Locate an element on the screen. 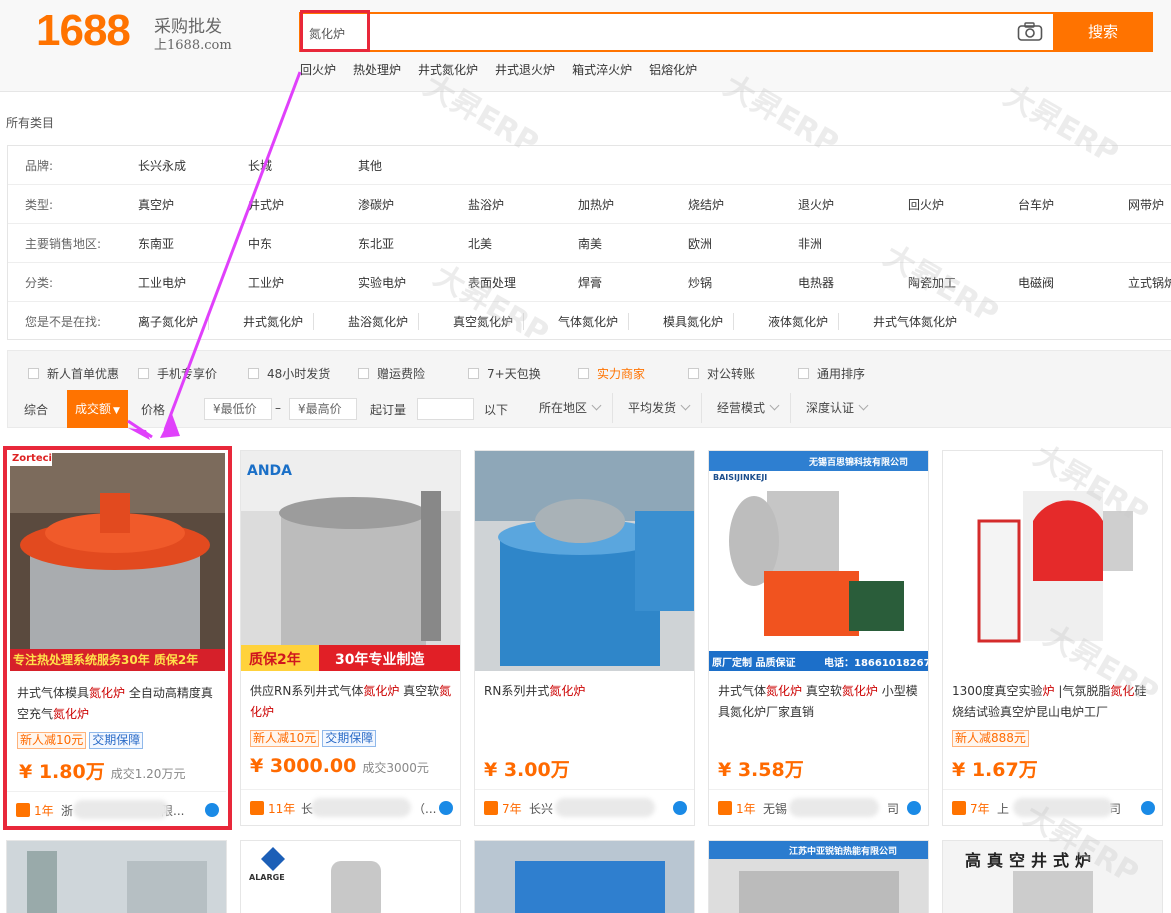 The width and height of the screenshot is (1171, 913). dropdown-shipping: 平均发货 is located at coordinates (665, 408).